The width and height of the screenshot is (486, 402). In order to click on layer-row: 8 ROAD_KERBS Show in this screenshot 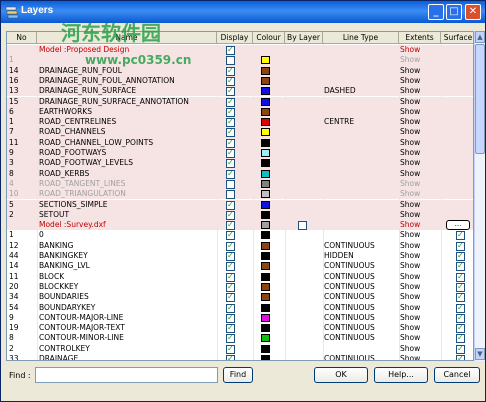, I will do `click(240, 173)`.